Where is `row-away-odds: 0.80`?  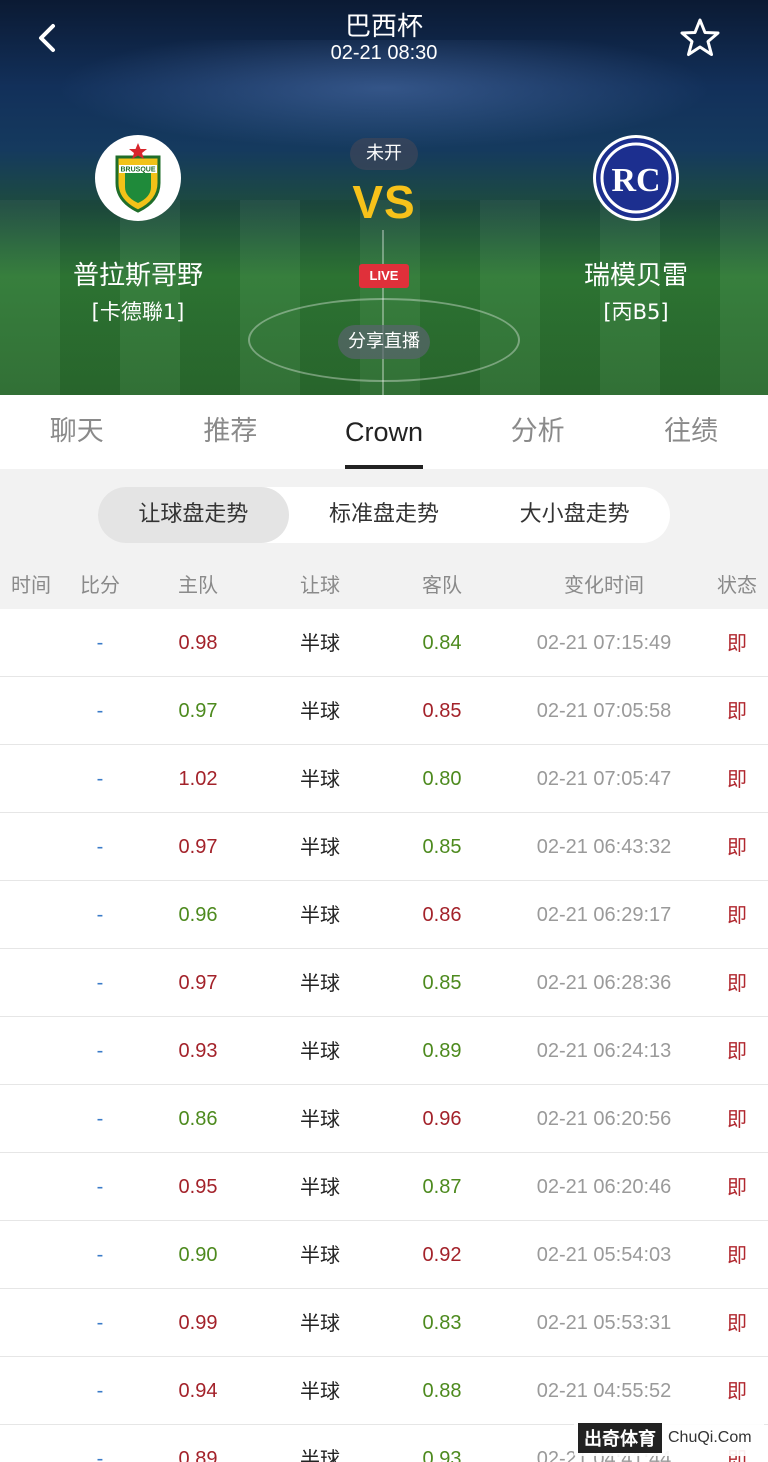 row-away-odds: 0.80 is located at coordinates (442, 779).